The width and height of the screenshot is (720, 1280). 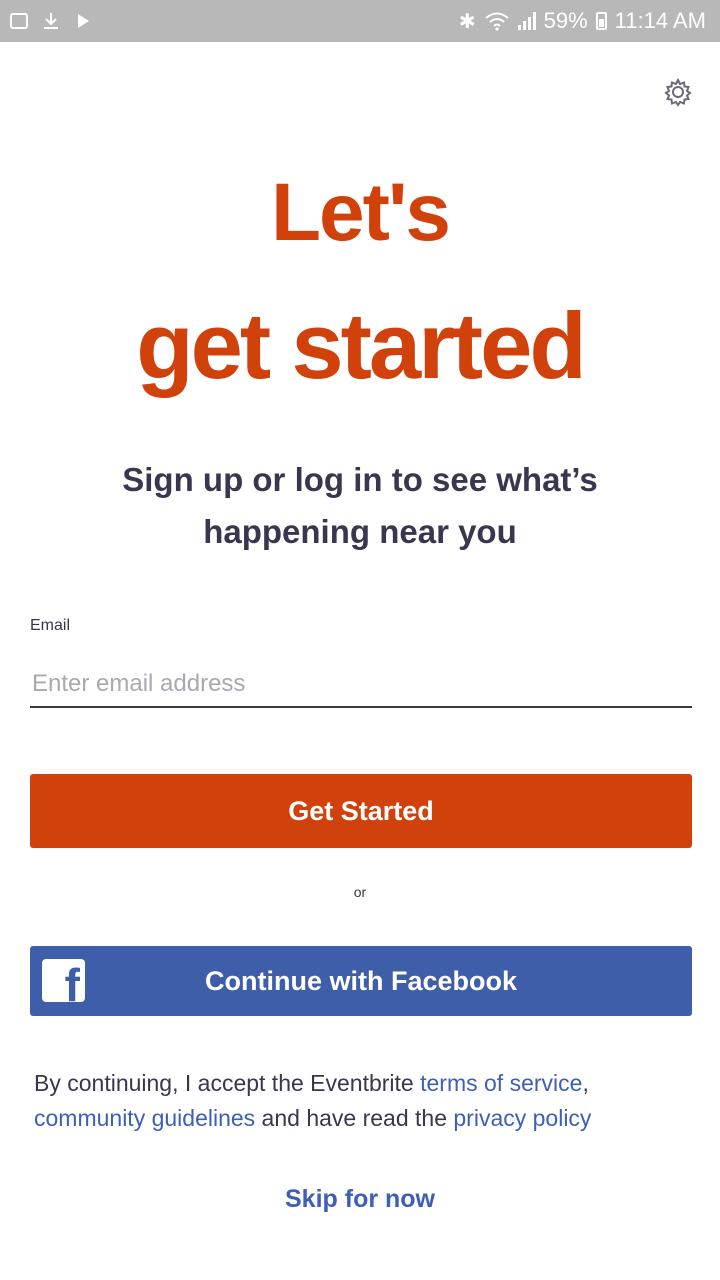 I want to click on settings-button, so click(x=678, y=92).